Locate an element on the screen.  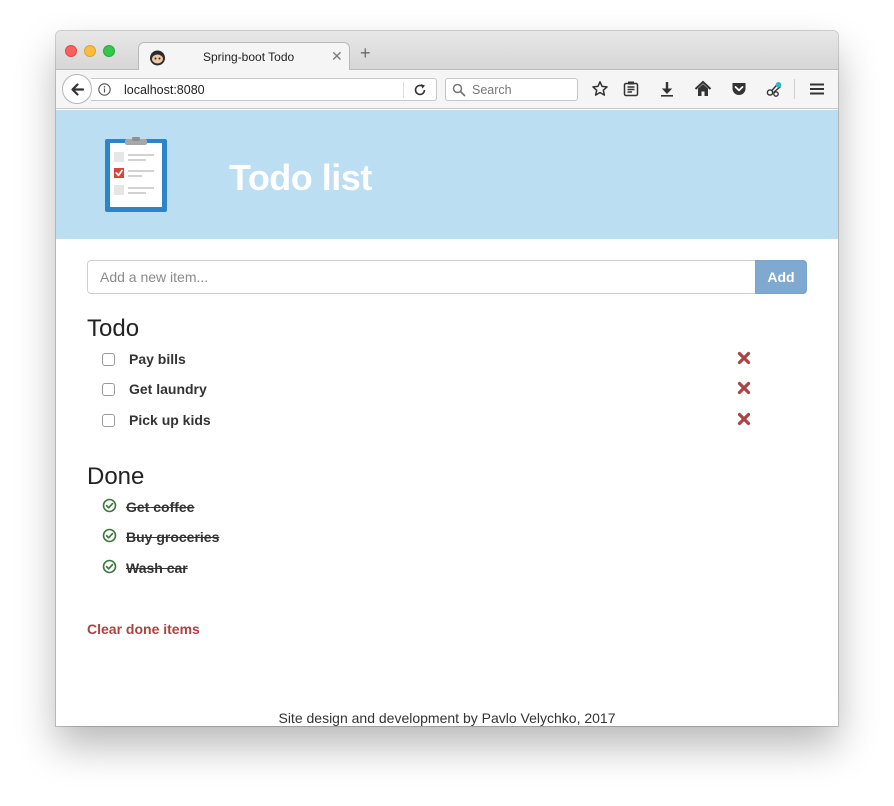
home-icon is located at coordinates (703, 89).